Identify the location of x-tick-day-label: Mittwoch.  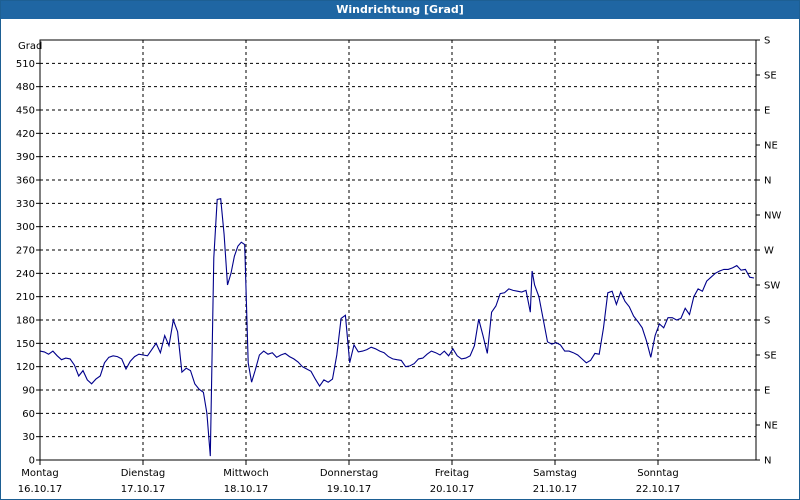
(245, 473).